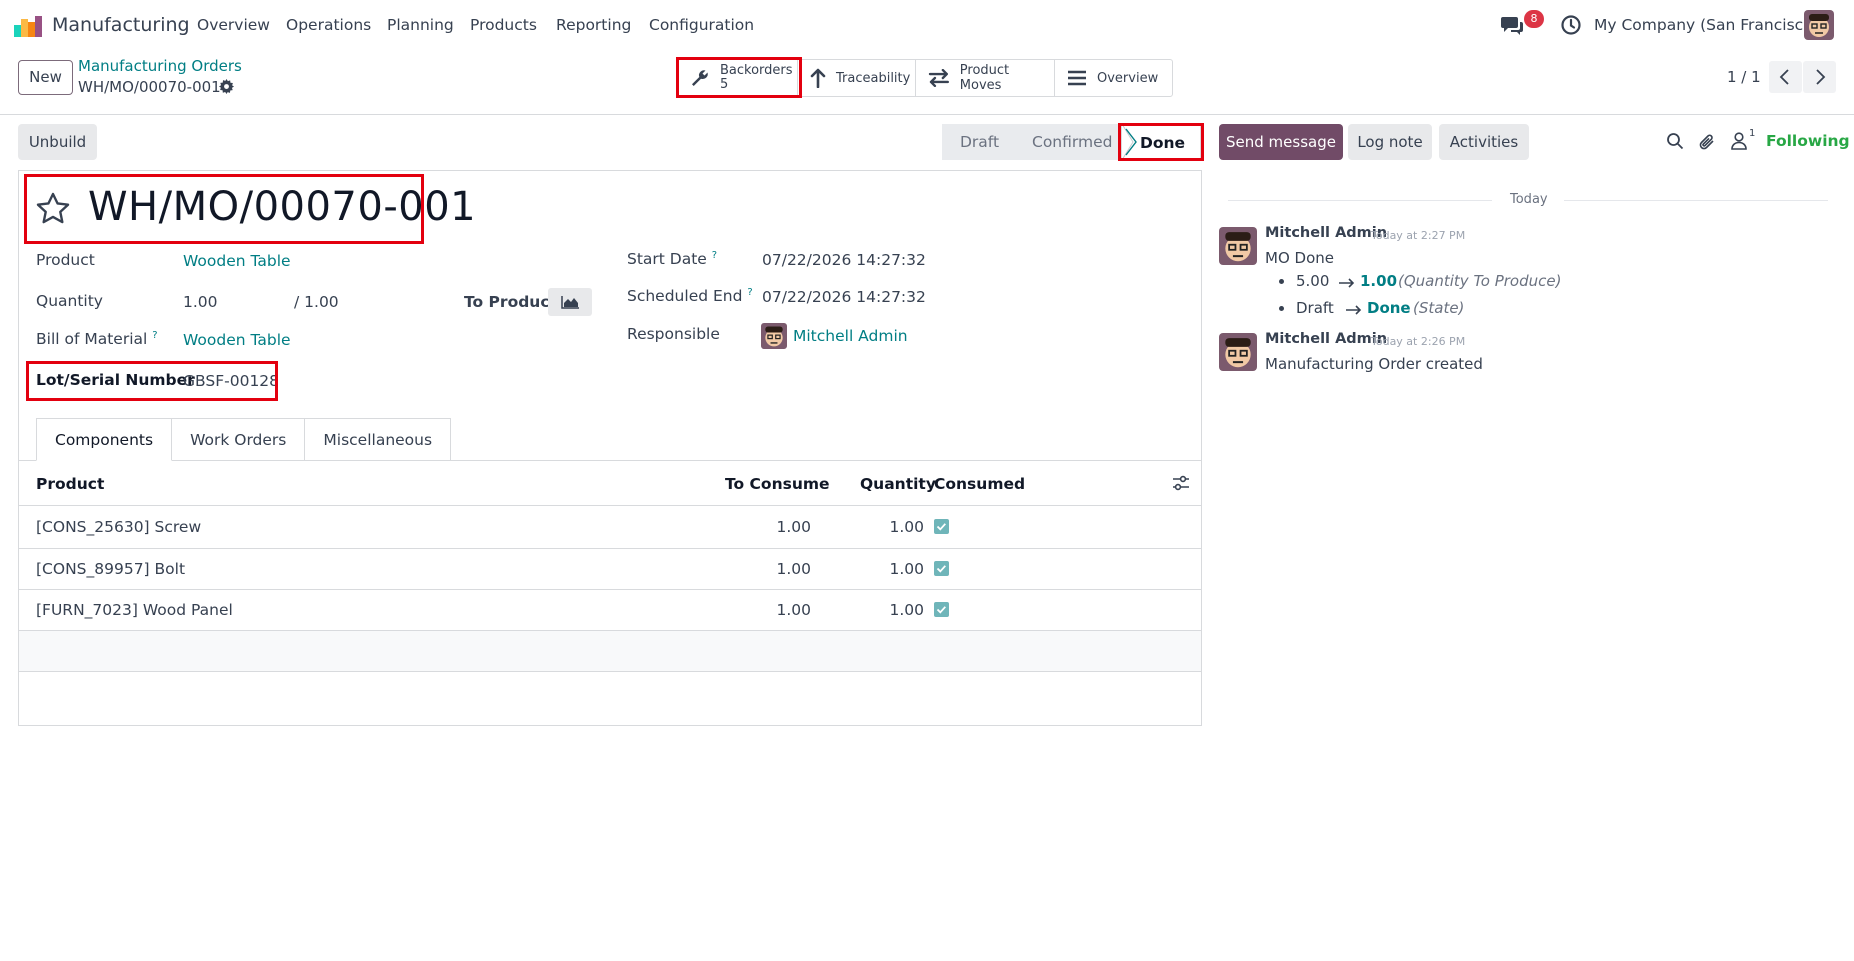 This screenshot has height=961, width=1854. Describe the element at coordinates (1360, 200) in the screenshot. I see `date-separator-line` at that location.